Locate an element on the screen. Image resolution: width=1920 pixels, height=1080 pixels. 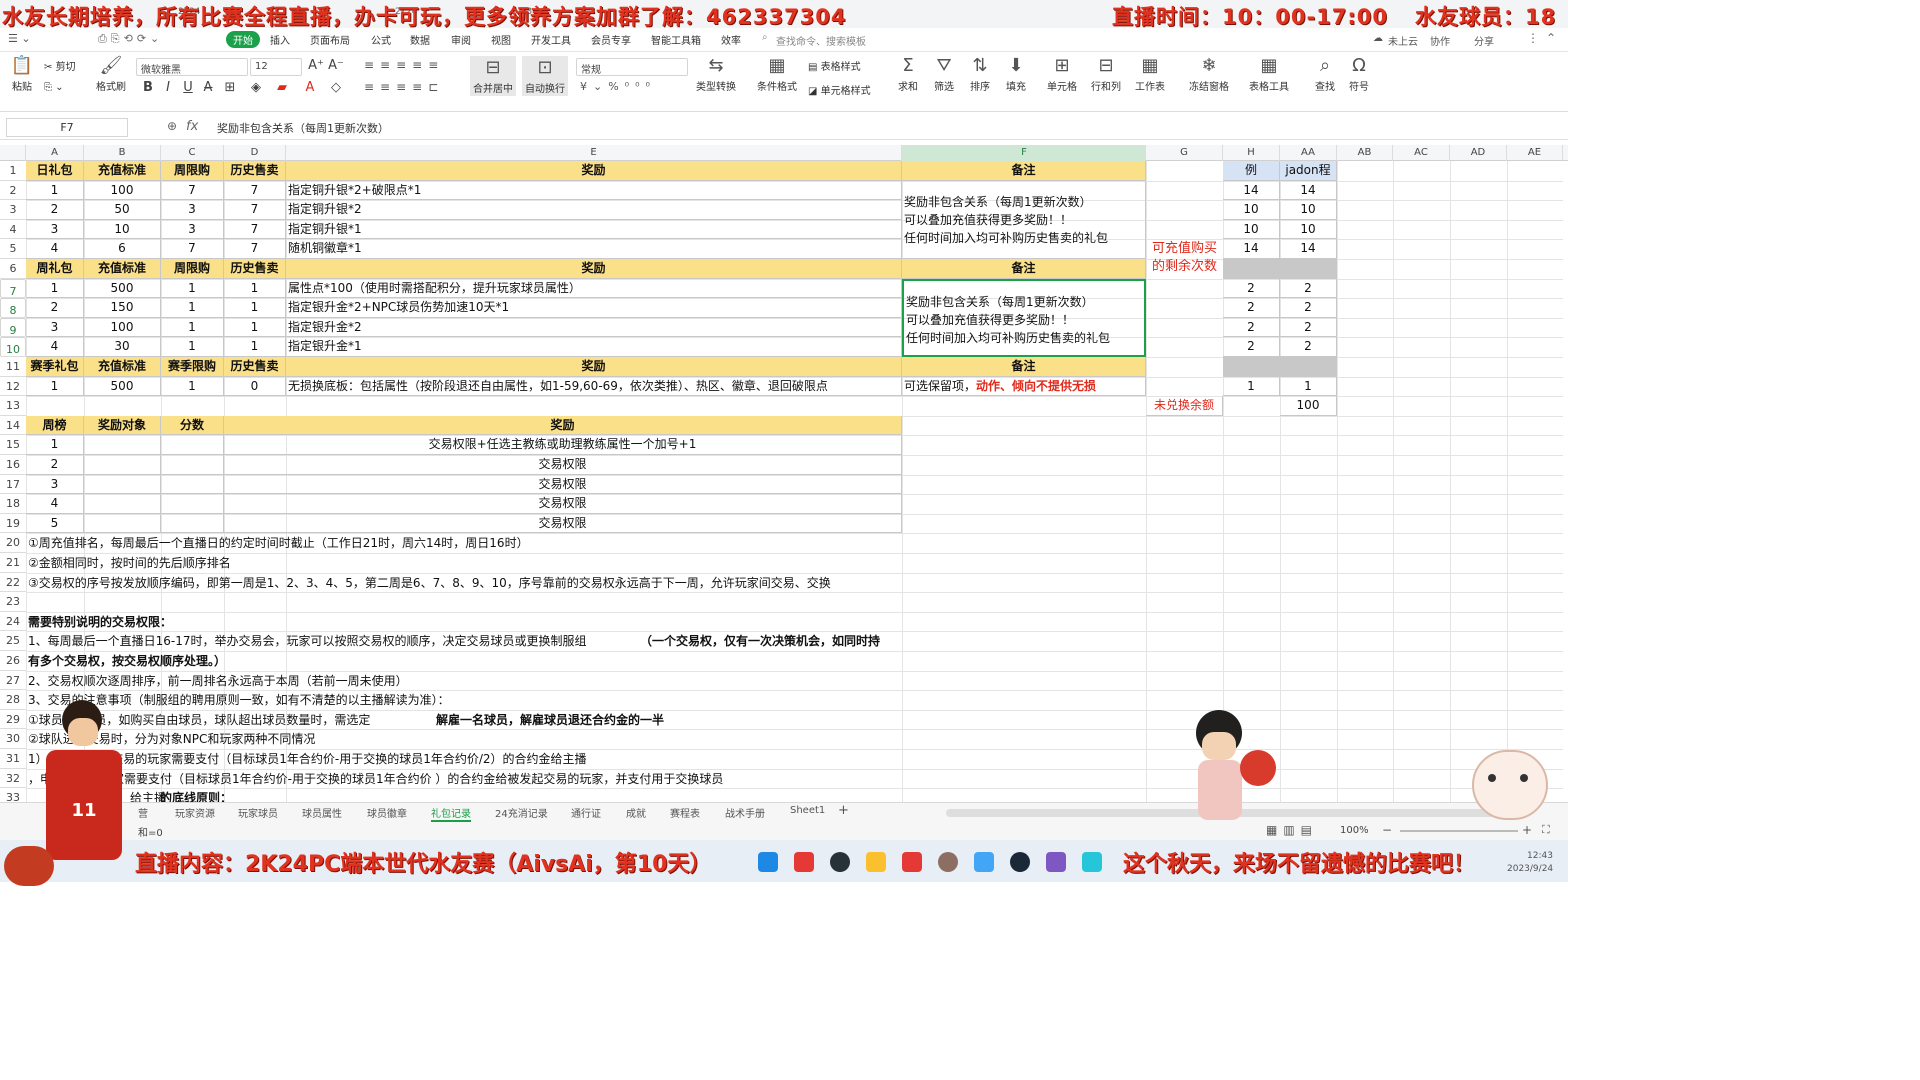
sheet-tab-active: 礼包记录 is located at coordinates (451, 813).